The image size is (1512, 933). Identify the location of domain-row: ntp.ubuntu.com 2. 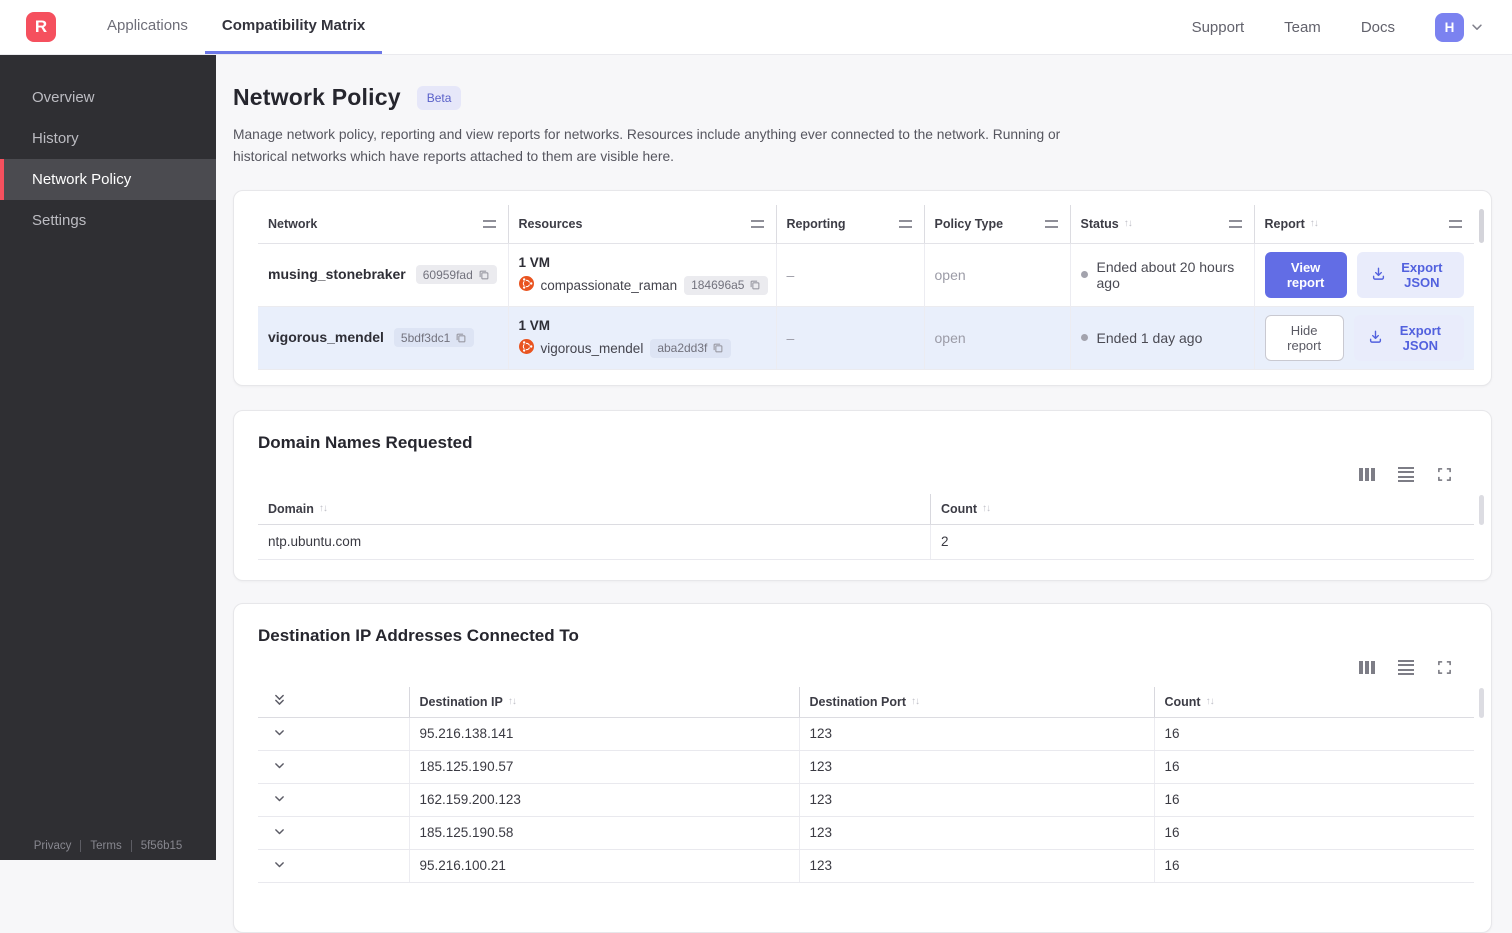
(866, 541).